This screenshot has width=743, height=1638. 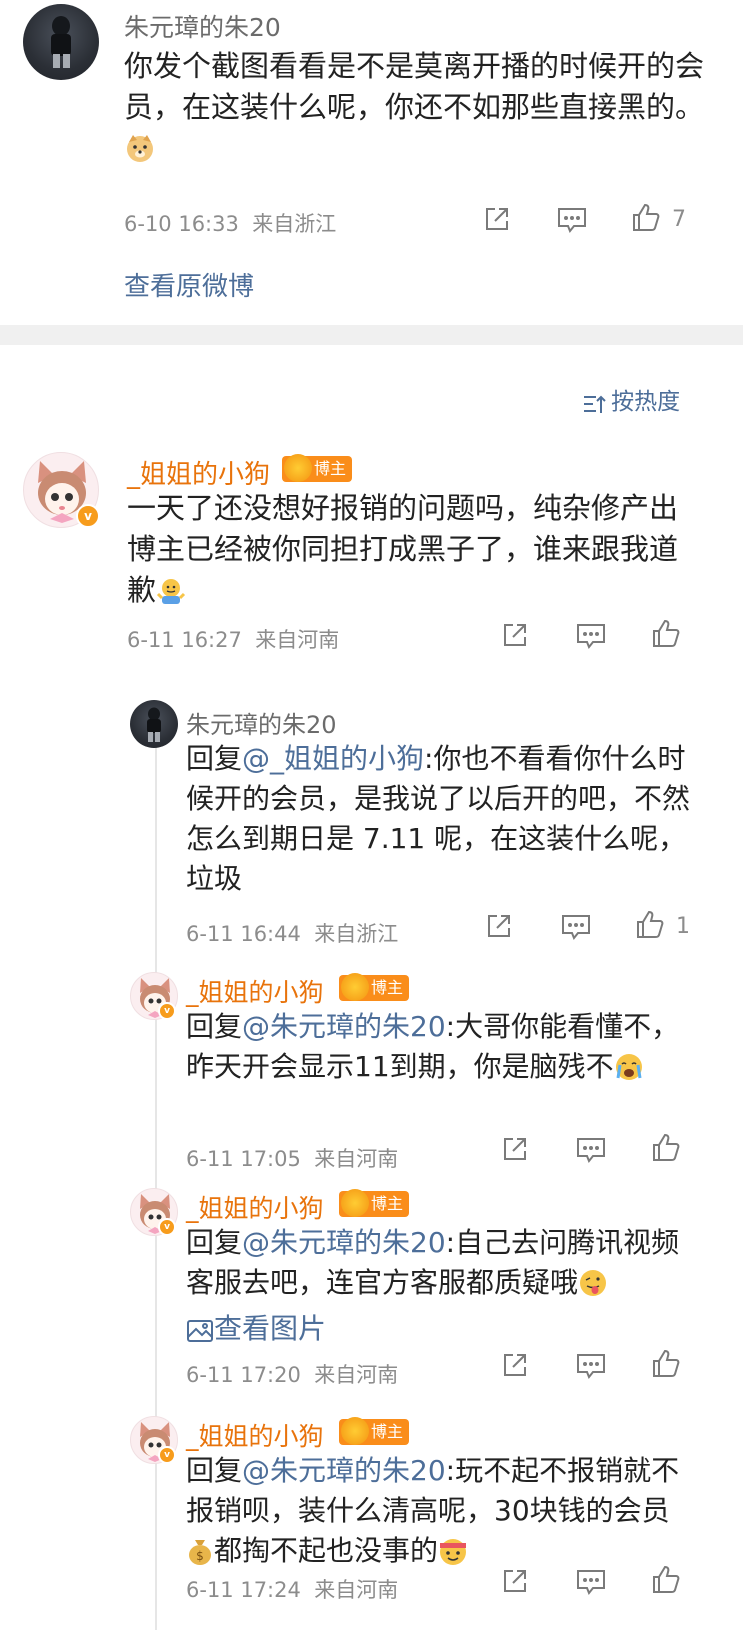 What do you see at coordinates (679, 219) in the screenshot?
I see `like-count: 7` at bounding box center [679, 219].